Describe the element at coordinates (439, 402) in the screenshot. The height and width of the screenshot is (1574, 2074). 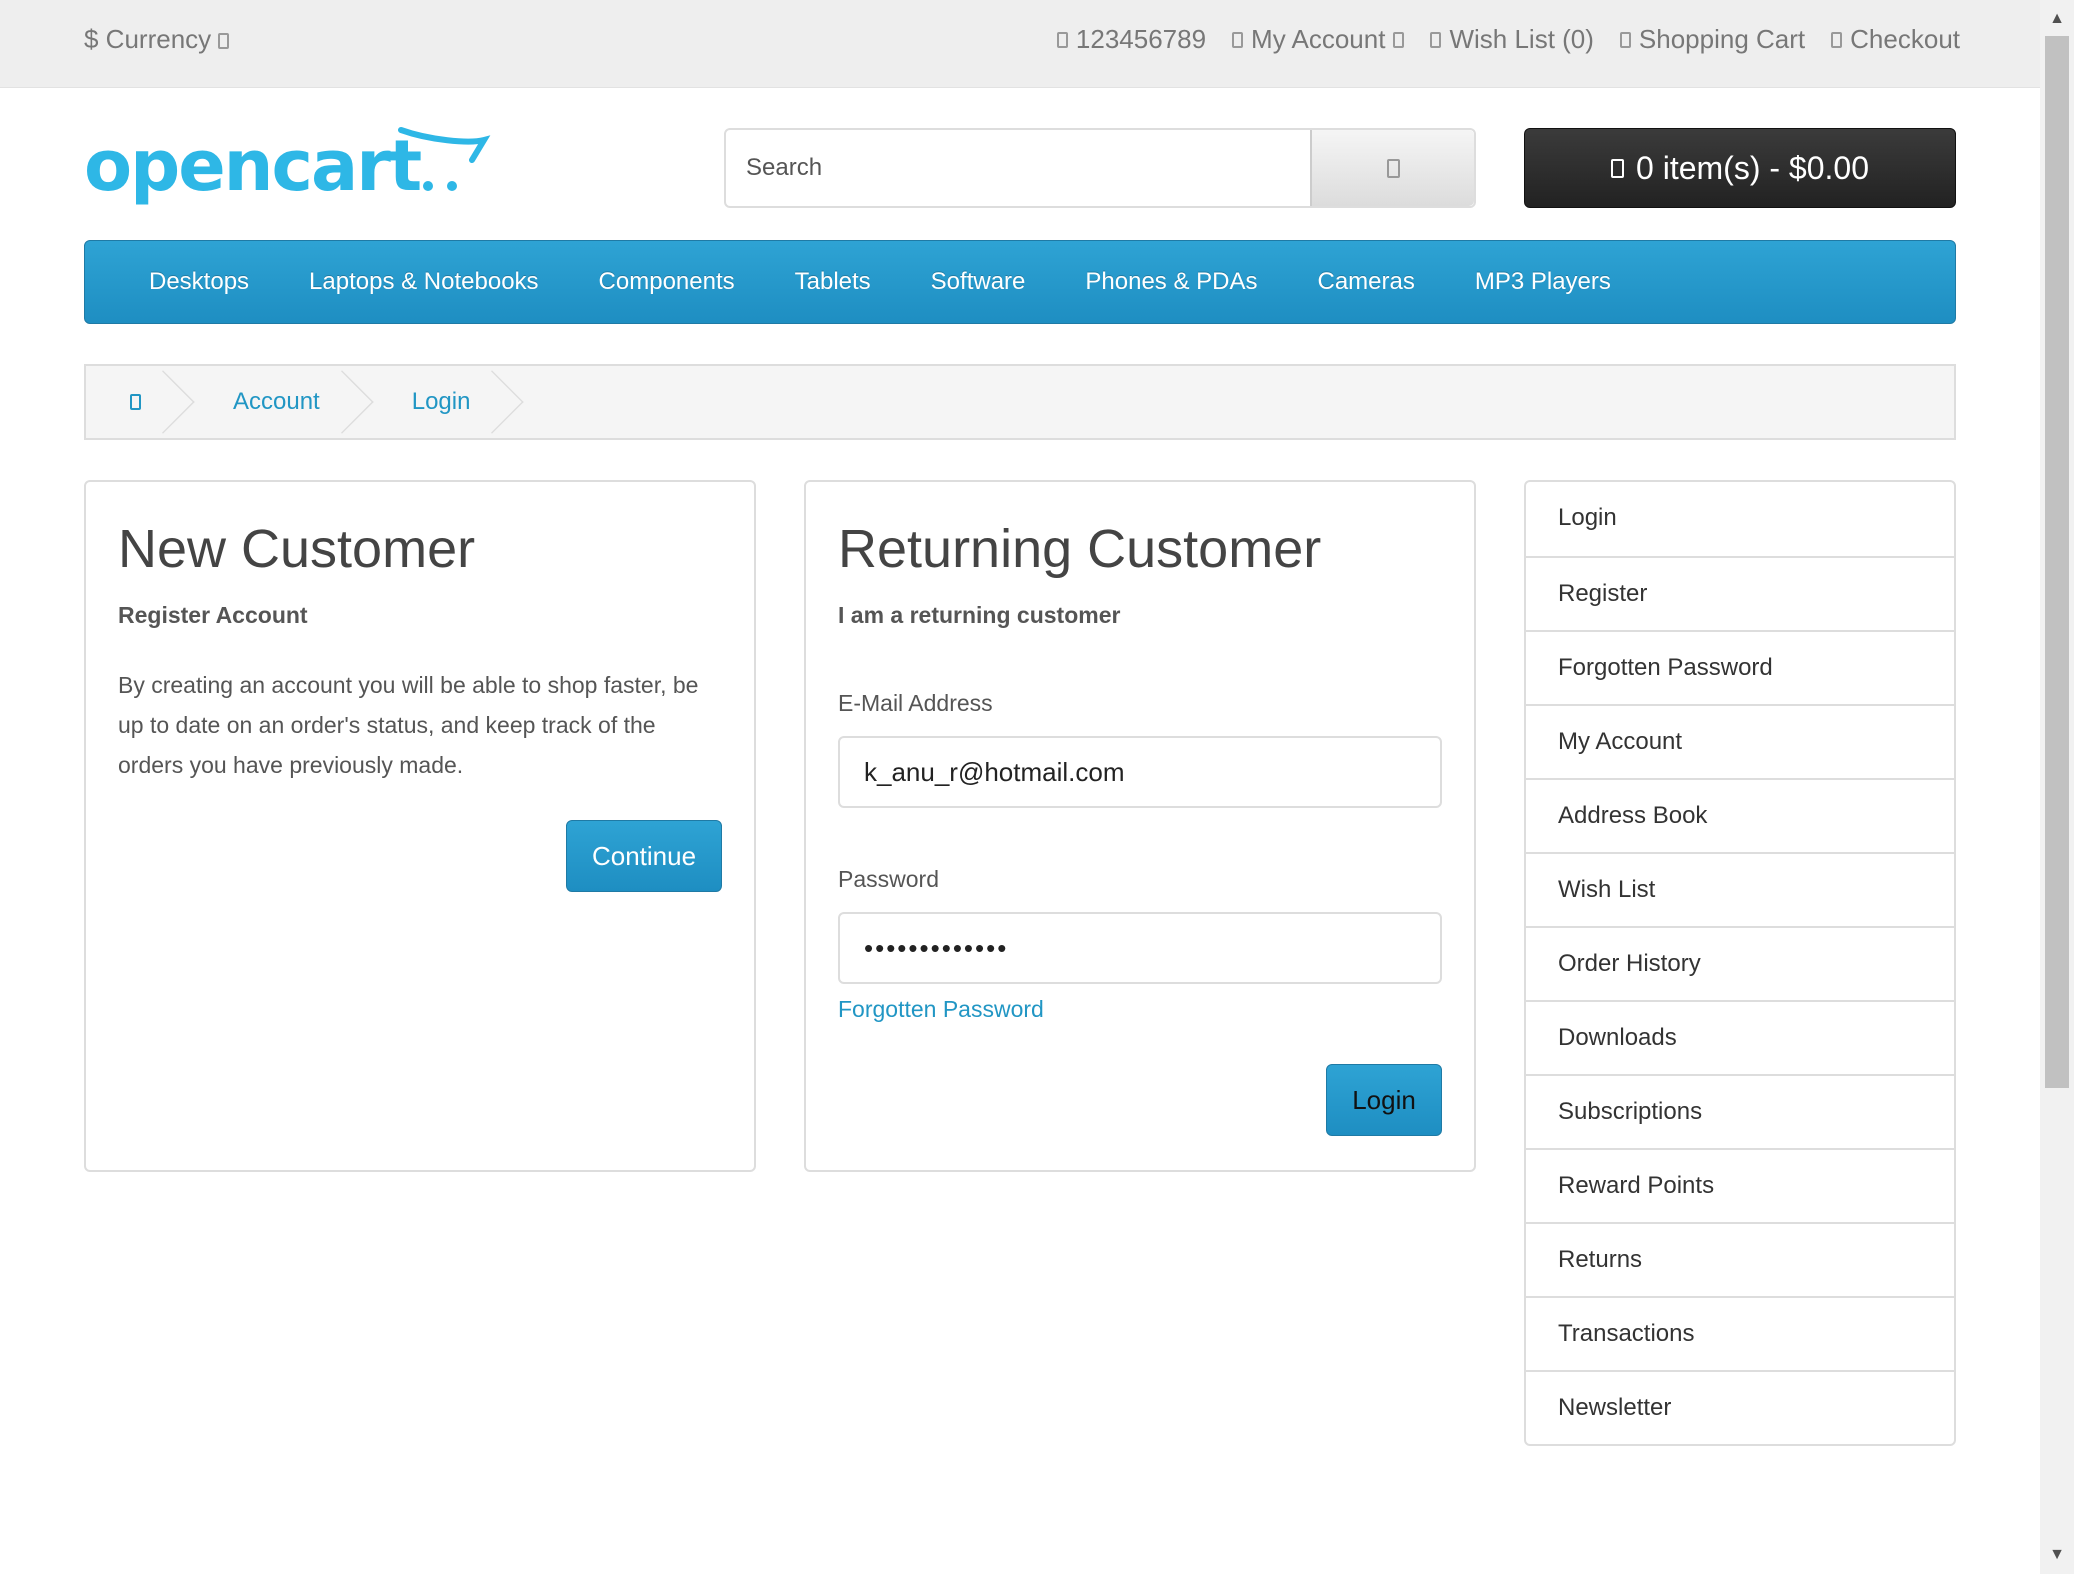
I see `breadcrumb-login: Login` at that location.